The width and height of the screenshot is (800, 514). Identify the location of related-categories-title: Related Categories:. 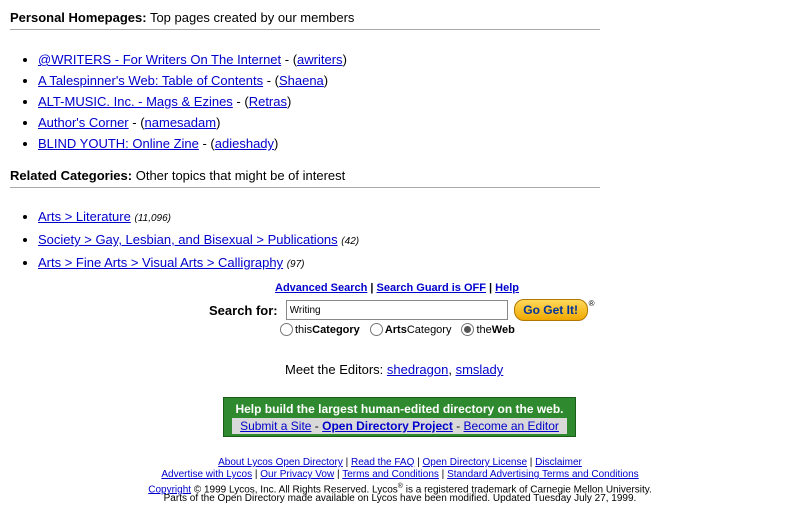
(71, 175).